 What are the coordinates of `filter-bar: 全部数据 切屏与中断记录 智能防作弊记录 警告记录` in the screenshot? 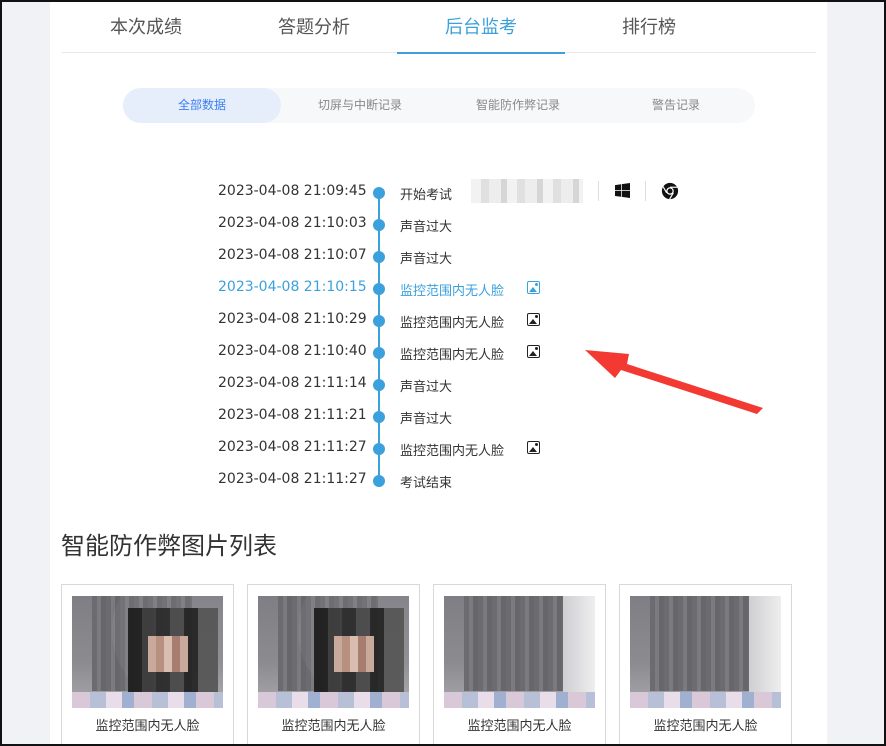 It's located at (439, 105).